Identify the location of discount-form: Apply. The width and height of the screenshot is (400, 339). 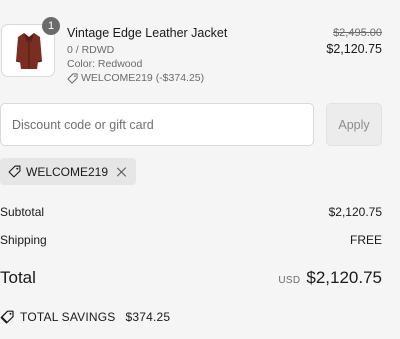
(191, 124).